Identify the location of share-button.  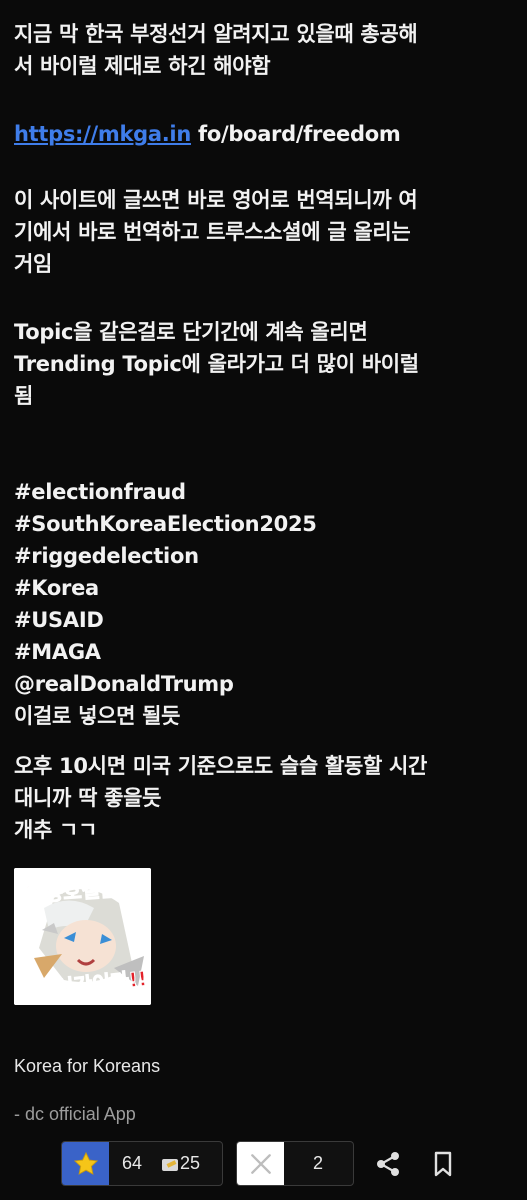
(388, 1164).